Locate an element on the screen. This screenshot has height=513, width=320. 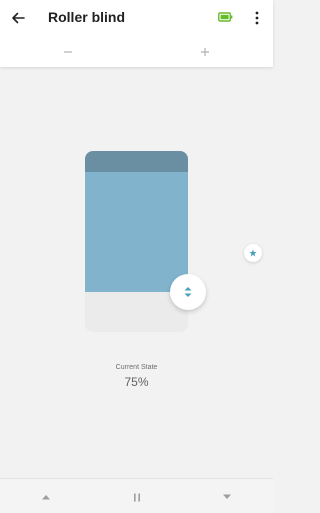
current-state-label: Current State is located at coordinates (136, 367).